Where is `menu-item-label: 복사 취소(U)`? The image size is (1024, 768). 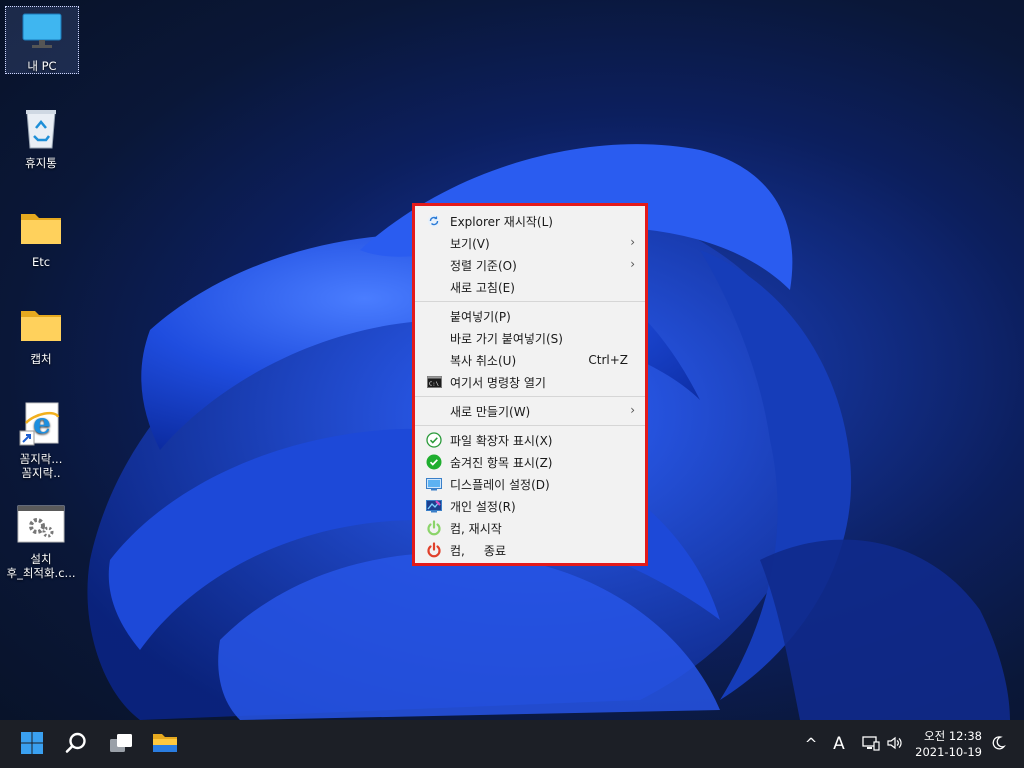
menu-item-label: 복사 취소(U) is located at coordinates (483, 360).